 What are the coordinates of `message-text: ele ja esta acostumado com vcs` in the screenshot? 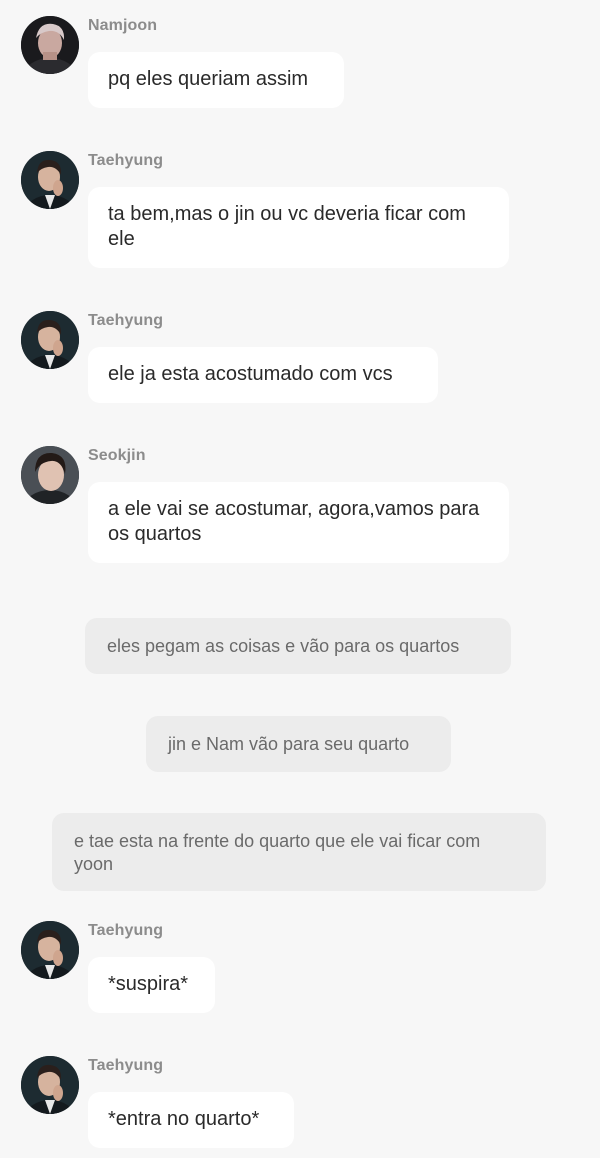 It's located at (250, 374).